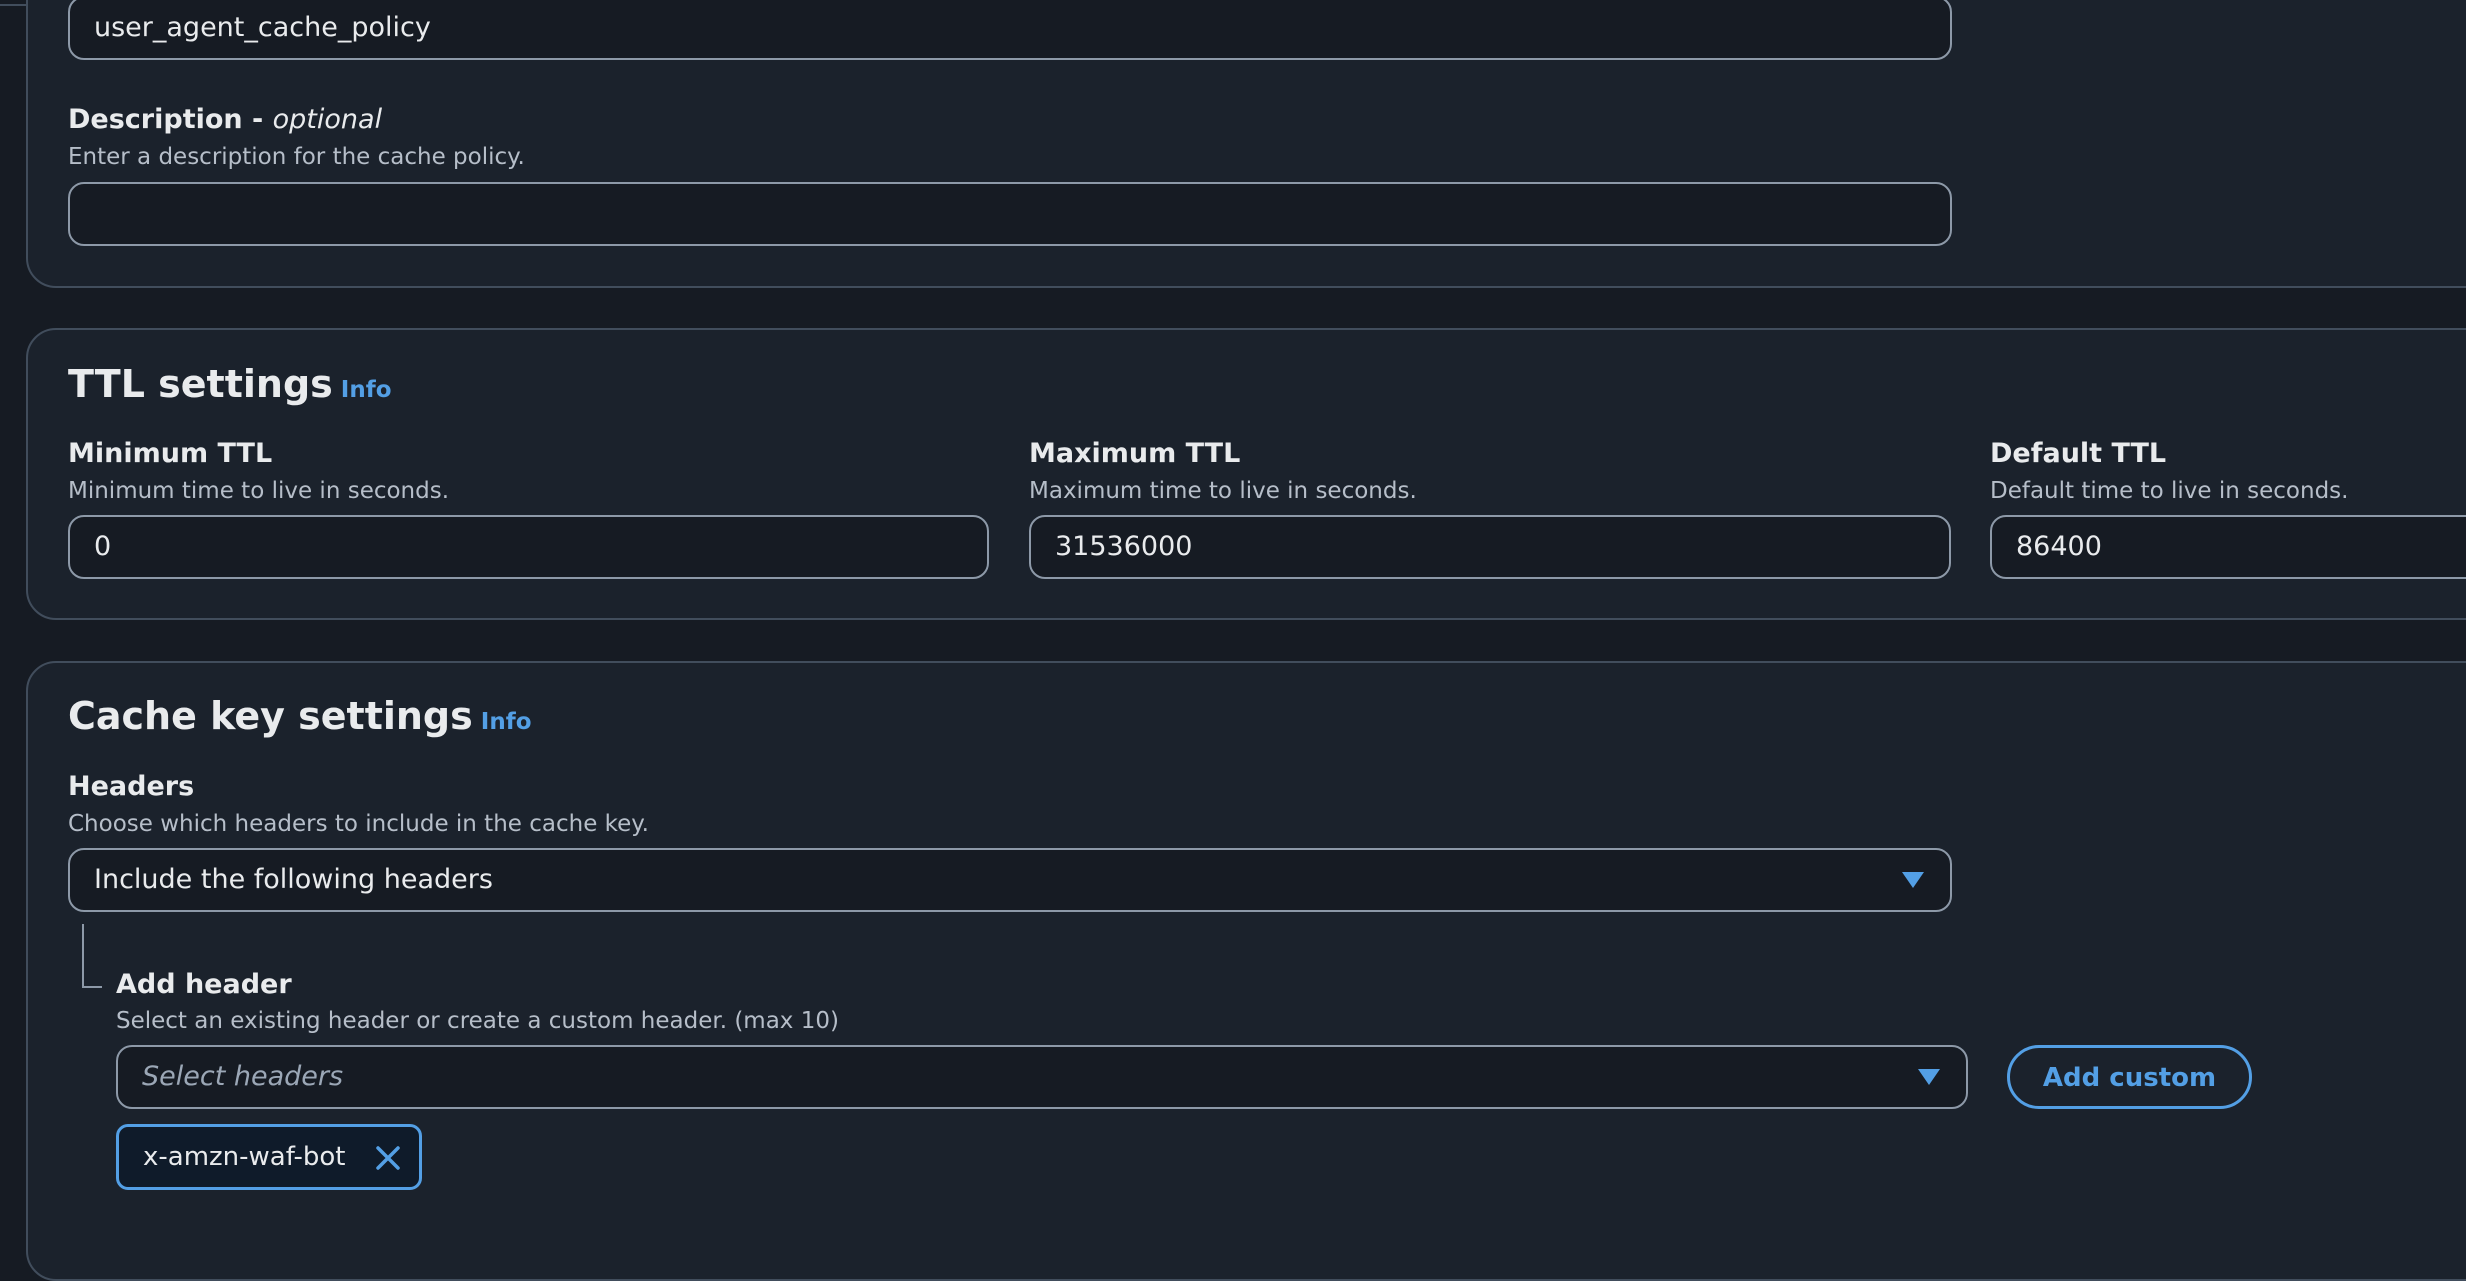 Image resolution: width=2466 pixels, height=1281 pixels. I want to click on select-headers-placeholder: Select headers, so click(243, 1076).